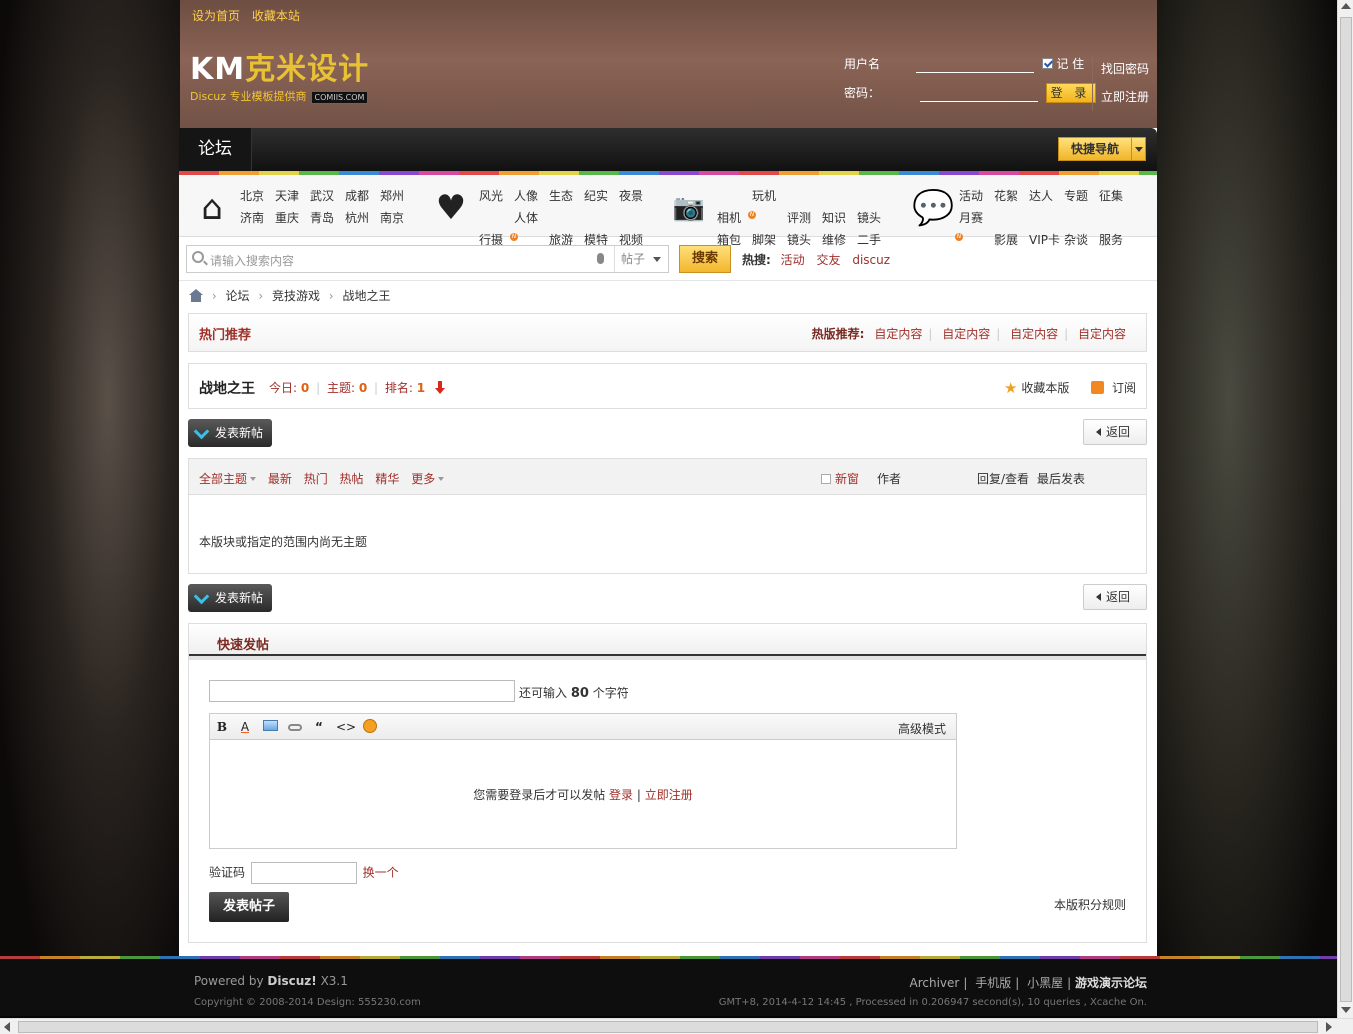 This screenshot has height=1034, width=1353. I want to click on editor-register-link: 立即注册, so click(669, 795).